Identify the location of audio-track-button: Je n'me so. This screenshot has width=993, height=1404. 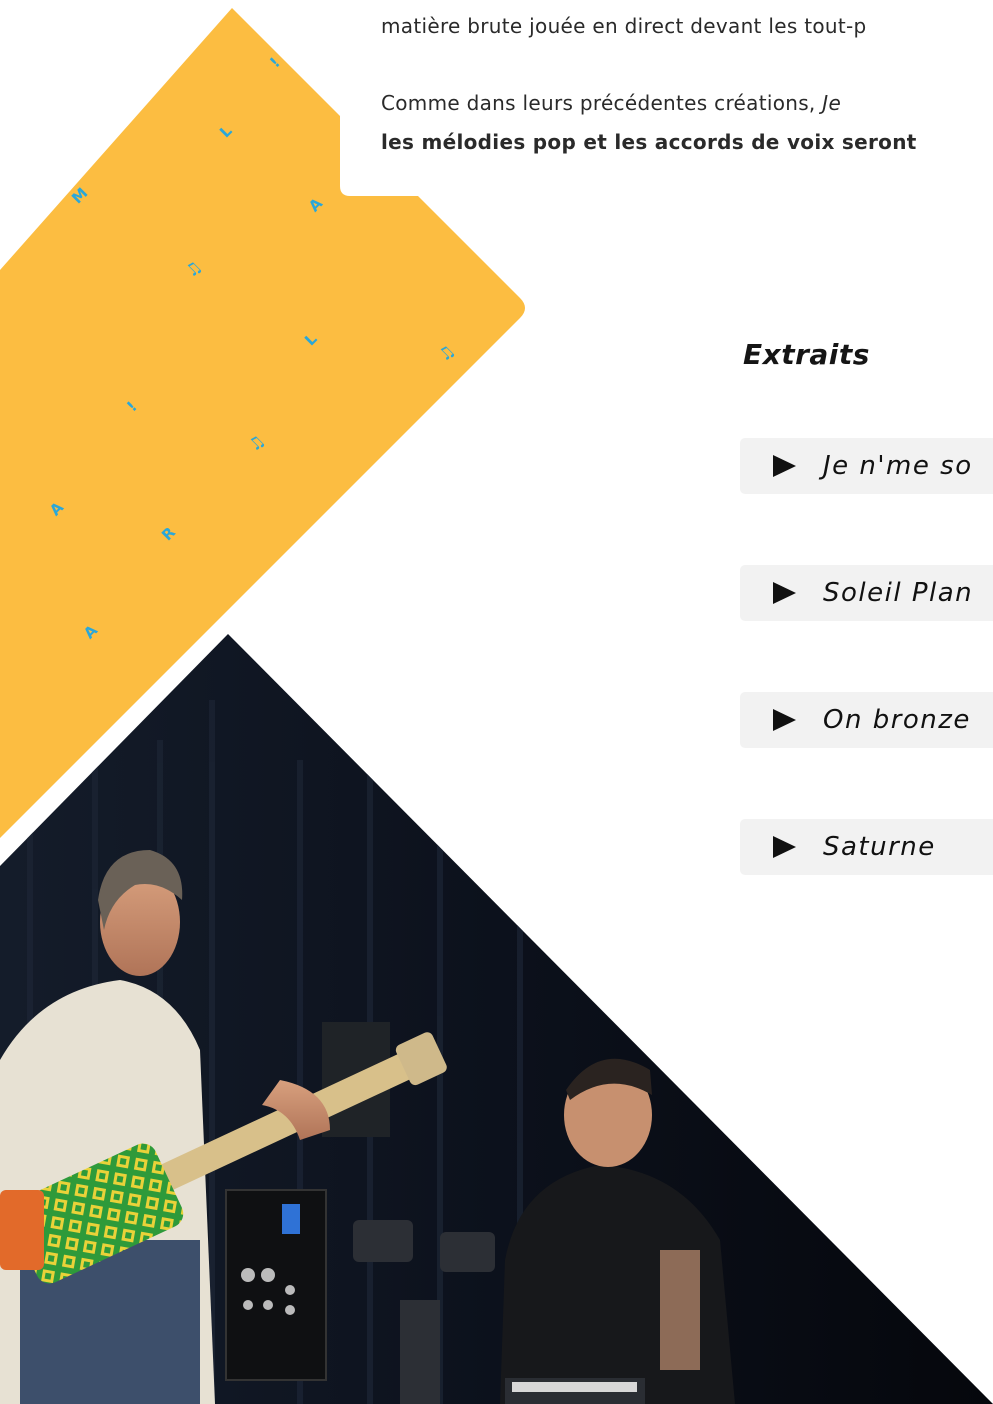
(866, 466).